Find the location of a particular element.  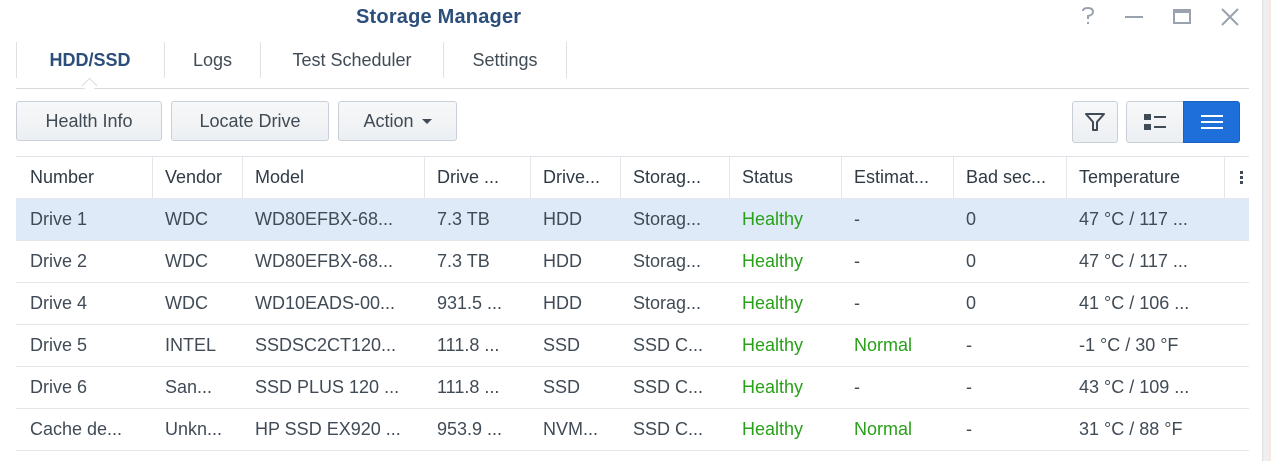

action-button: Action is located at coordinates (397, 121).